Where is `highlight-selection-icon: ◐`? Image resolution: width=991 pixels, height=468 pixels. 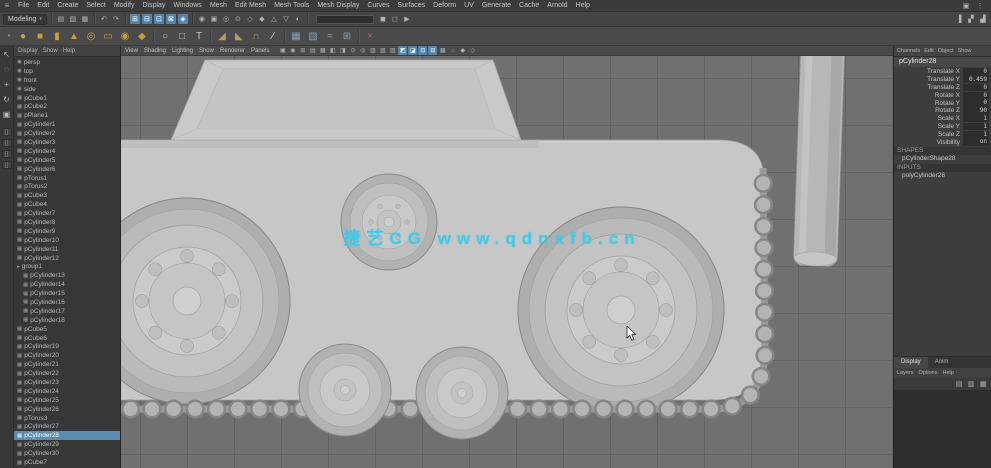
highlight-selection-icon: ◐ is located at coordinates (298, 19).